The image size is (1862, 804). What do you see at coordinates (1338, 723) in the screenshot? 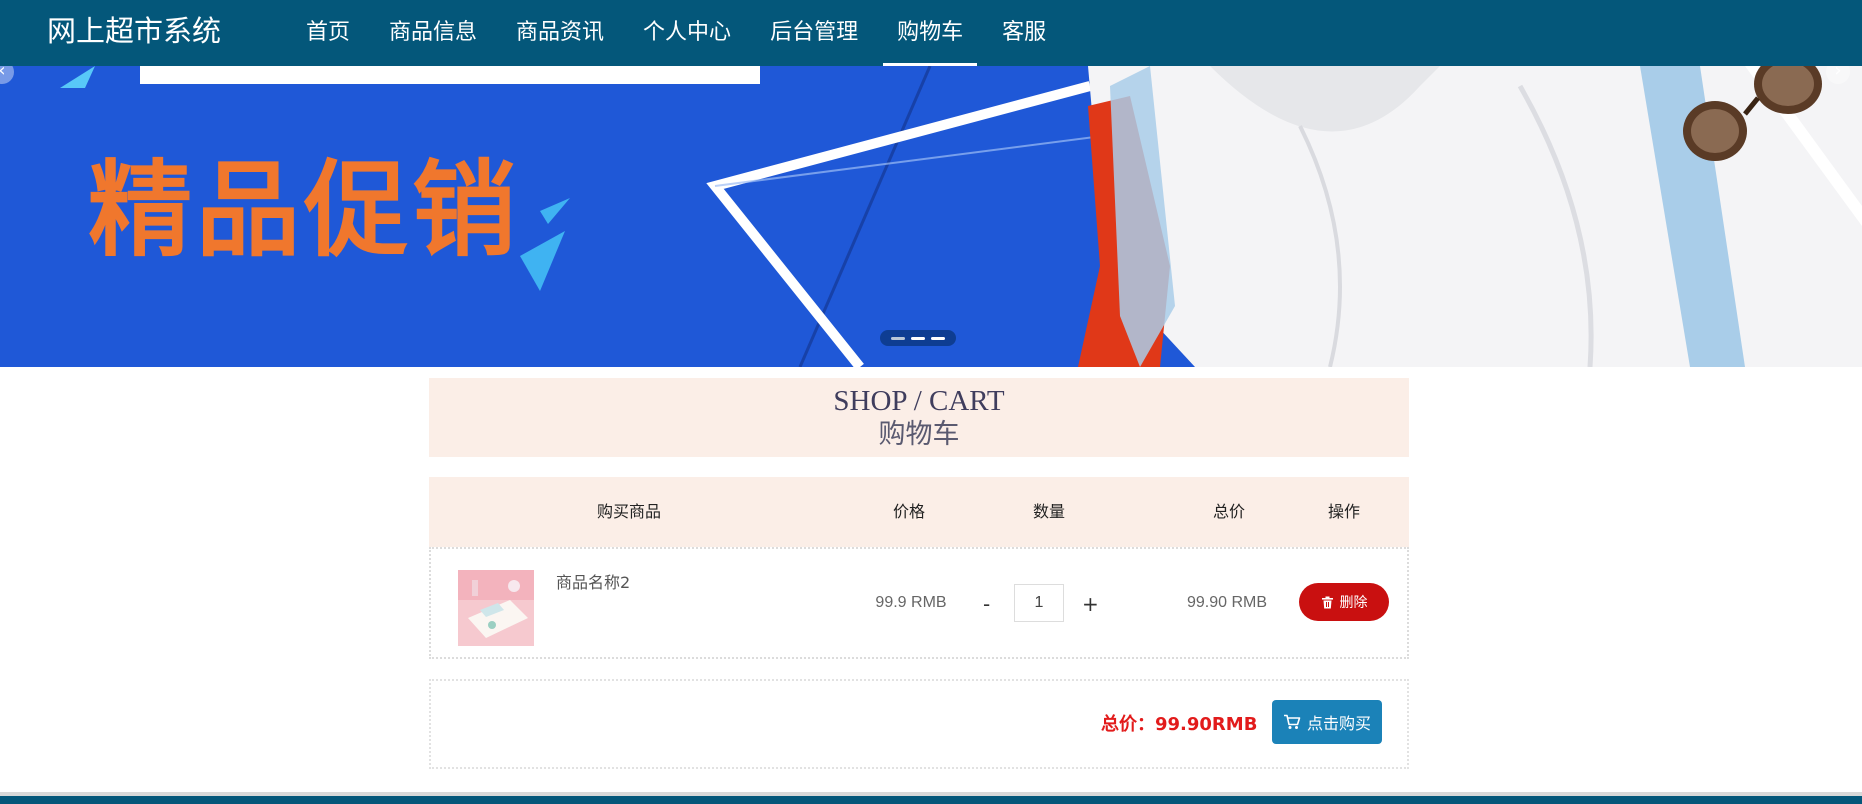
I see `buy-label: 点击购买` at bounding box center [1338, 723].